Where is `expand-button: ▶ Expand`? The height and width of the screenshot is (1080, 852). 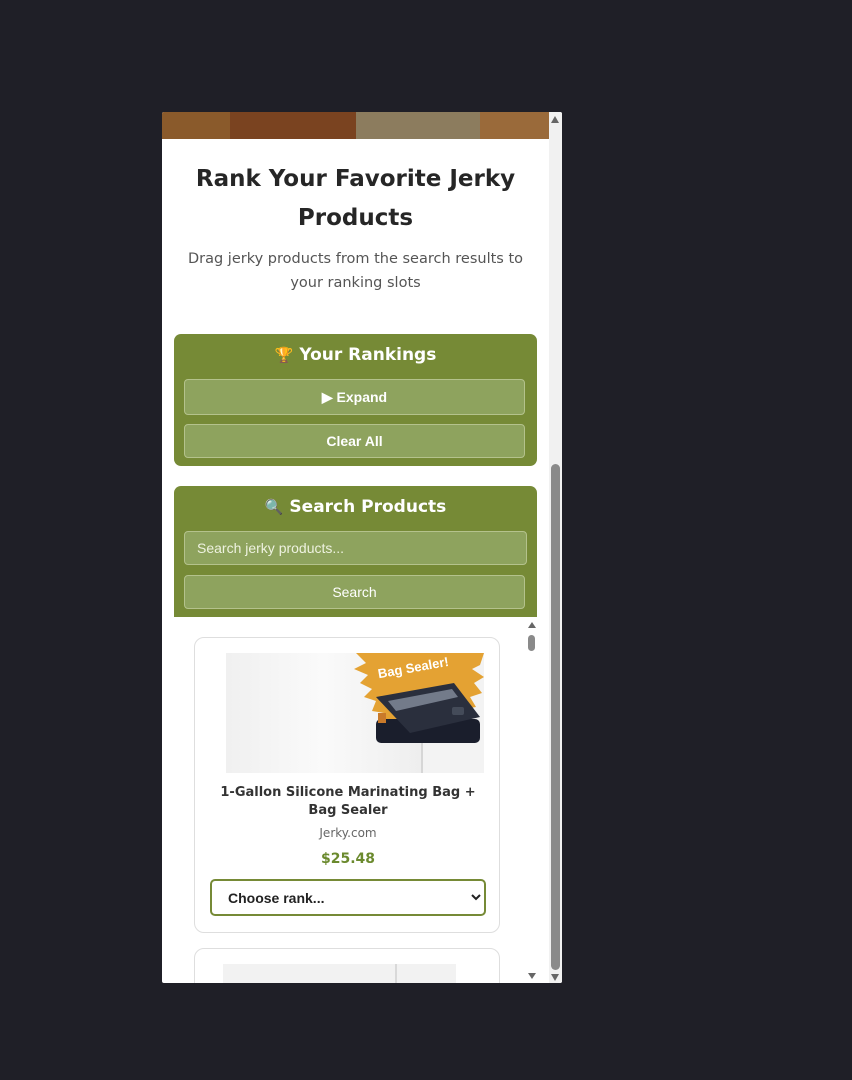
expand-button: ▶ Expand is located at coordinates (354, 397).